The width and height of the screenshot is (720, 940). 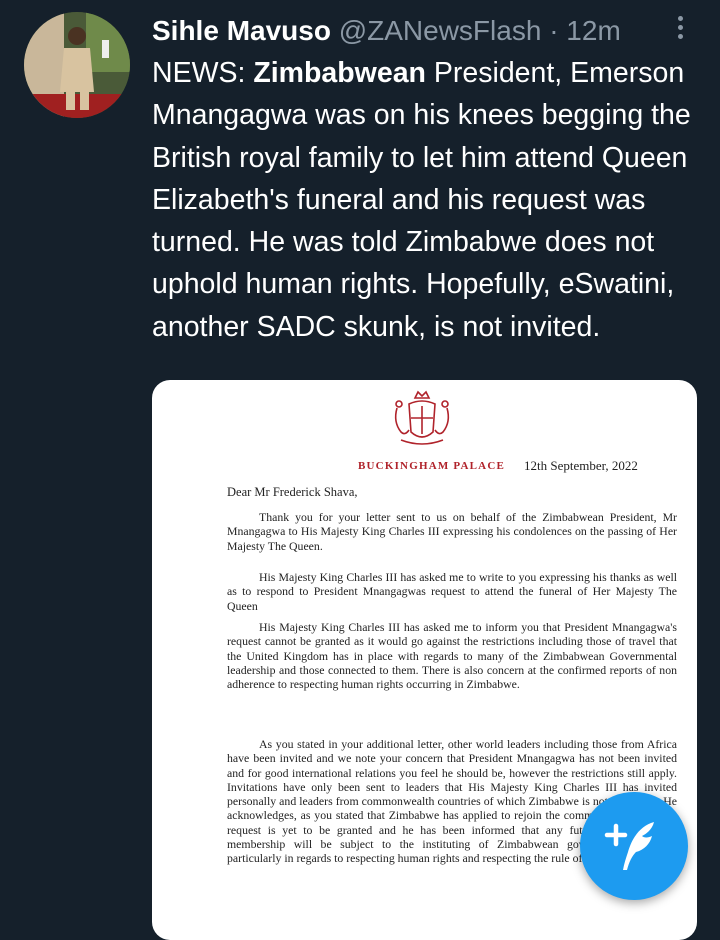 I want to click on letter-date: 12th September, 2022, so click(x=581, y=465).